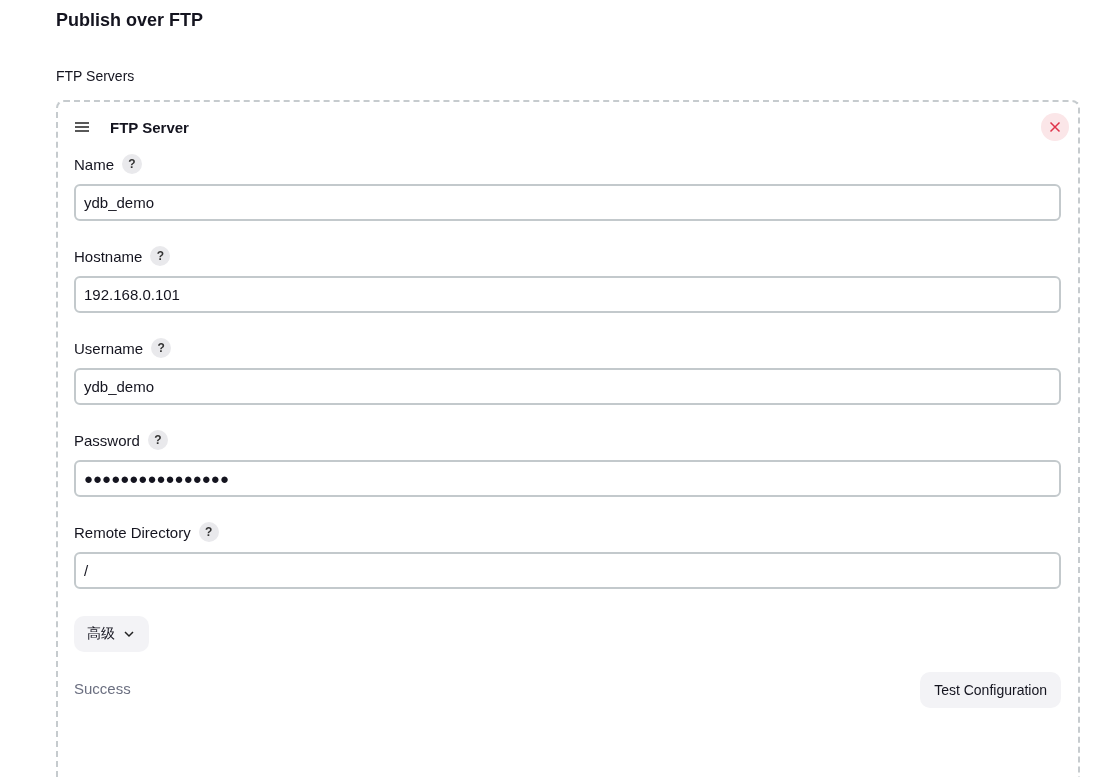  I want to click on chevron-down-icon, so click(129, 634).